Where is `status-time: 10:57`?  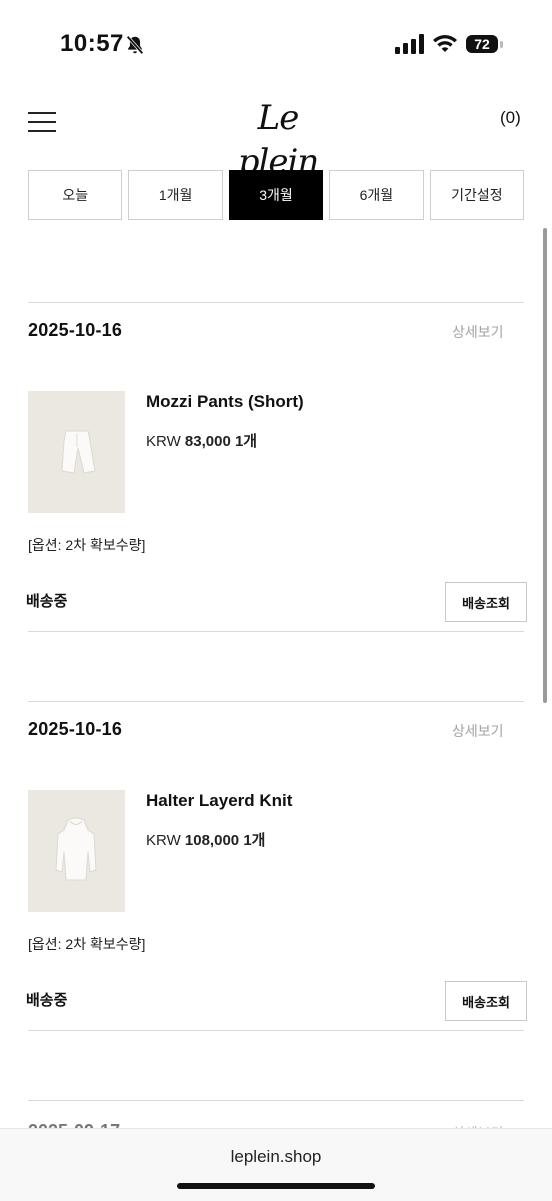 status-time: 10:57 is located at coordinates (92, 43).